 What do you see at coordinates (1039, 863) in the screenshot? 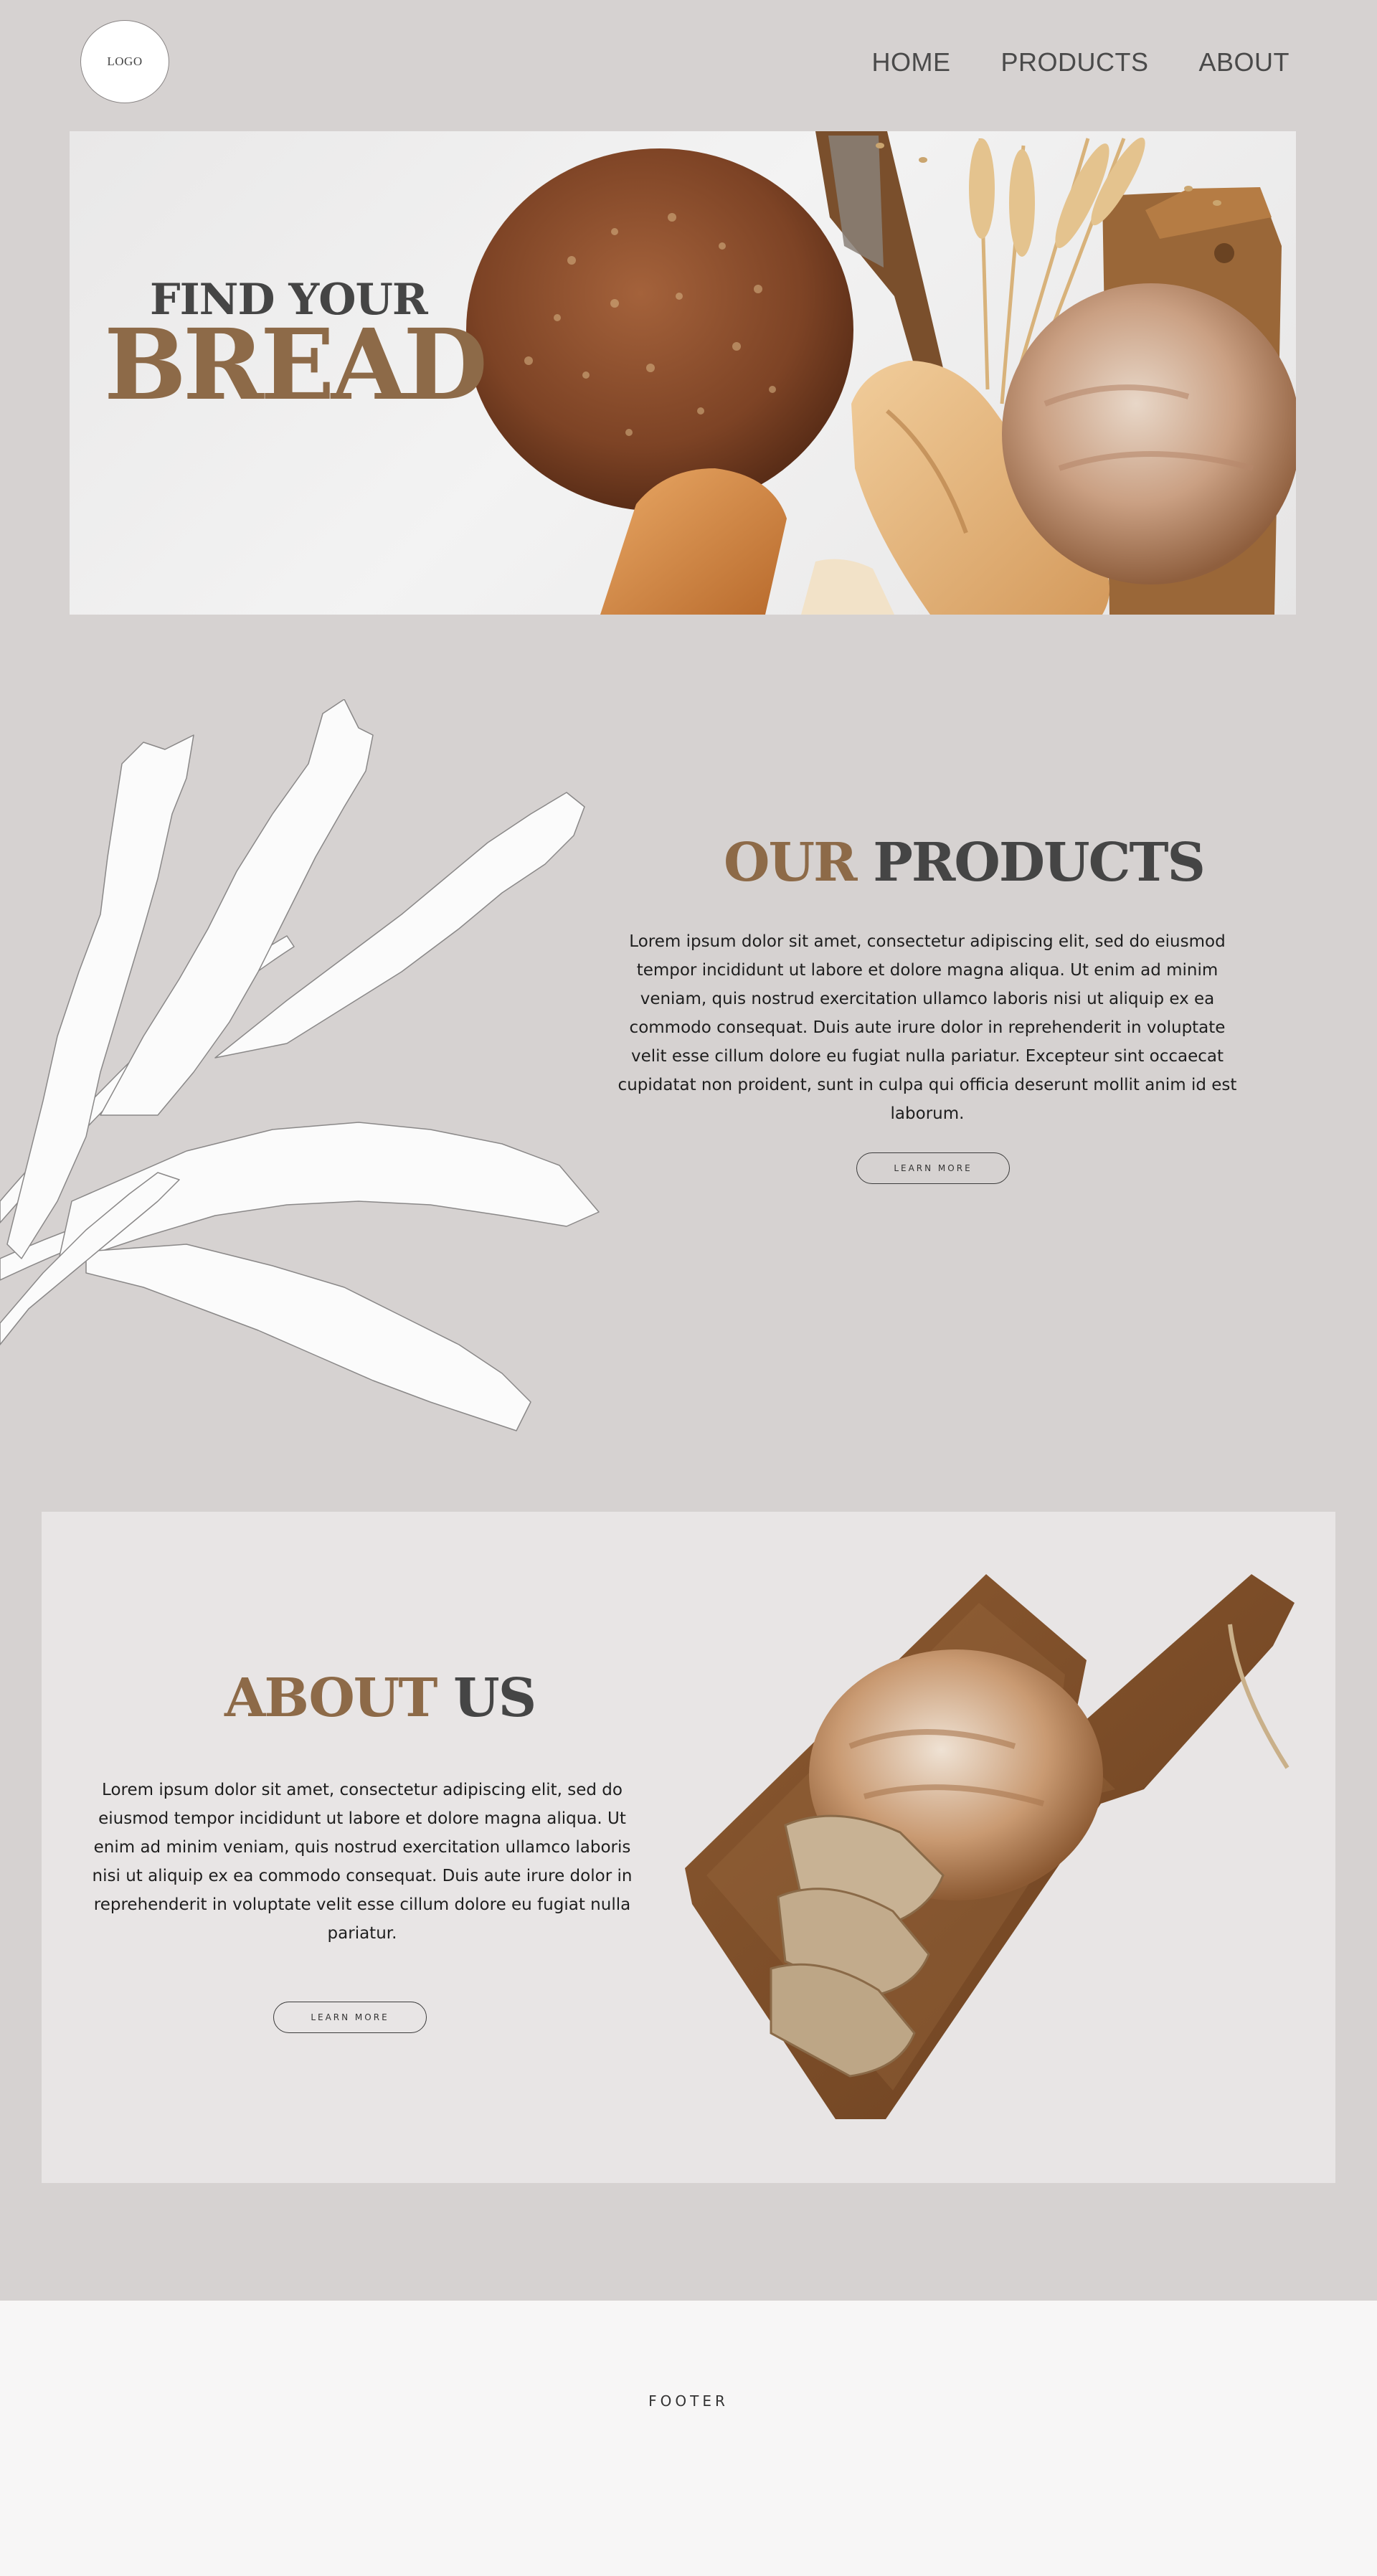
I see `products-title-rest: PRODUCTS` at bounding box center [1039, 863].